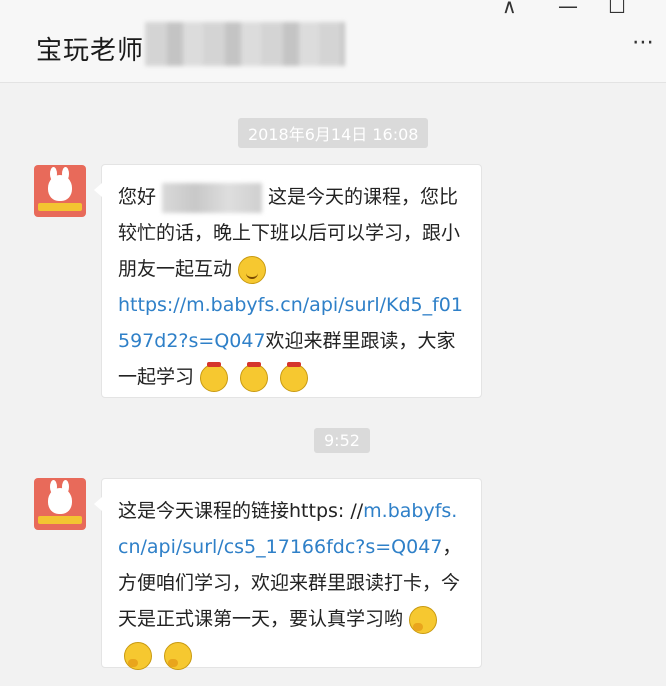  What do you see at coordinates (342, 440) in the screenshot?
I see `timestamp: 9:52` at bounding box center [342, 440].